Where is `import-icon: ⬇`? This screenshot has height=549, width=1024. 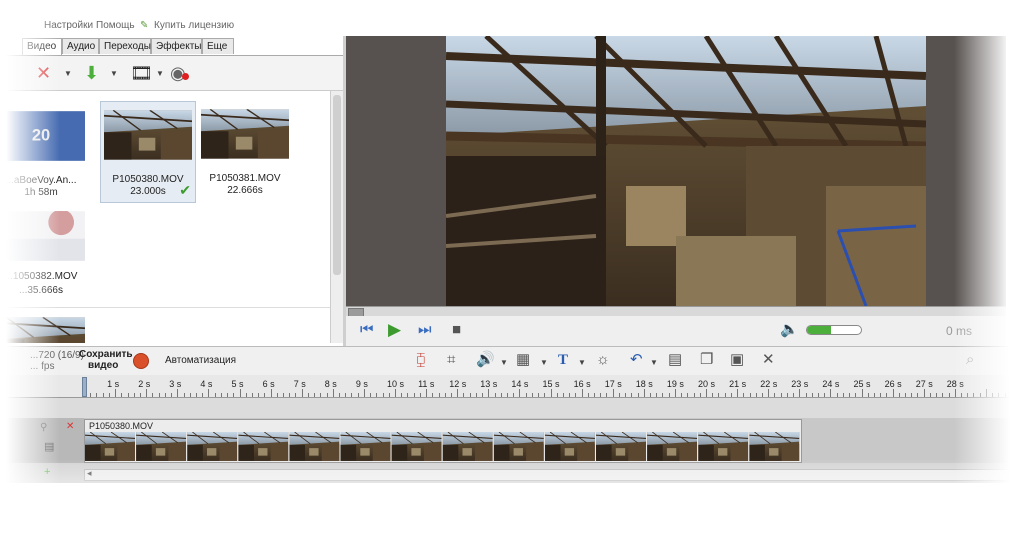
import-icon: ⬇ is located at coordinates (91, 73).